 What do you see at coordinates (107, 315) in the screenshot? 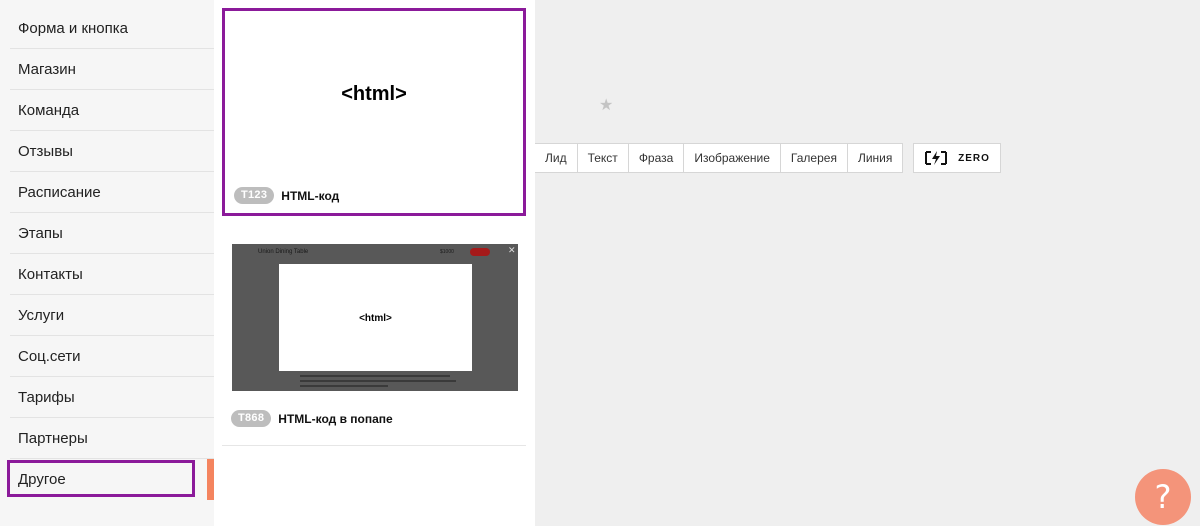
I see `sidebar-item-services: Услуги` at bounding box center [107, 315].